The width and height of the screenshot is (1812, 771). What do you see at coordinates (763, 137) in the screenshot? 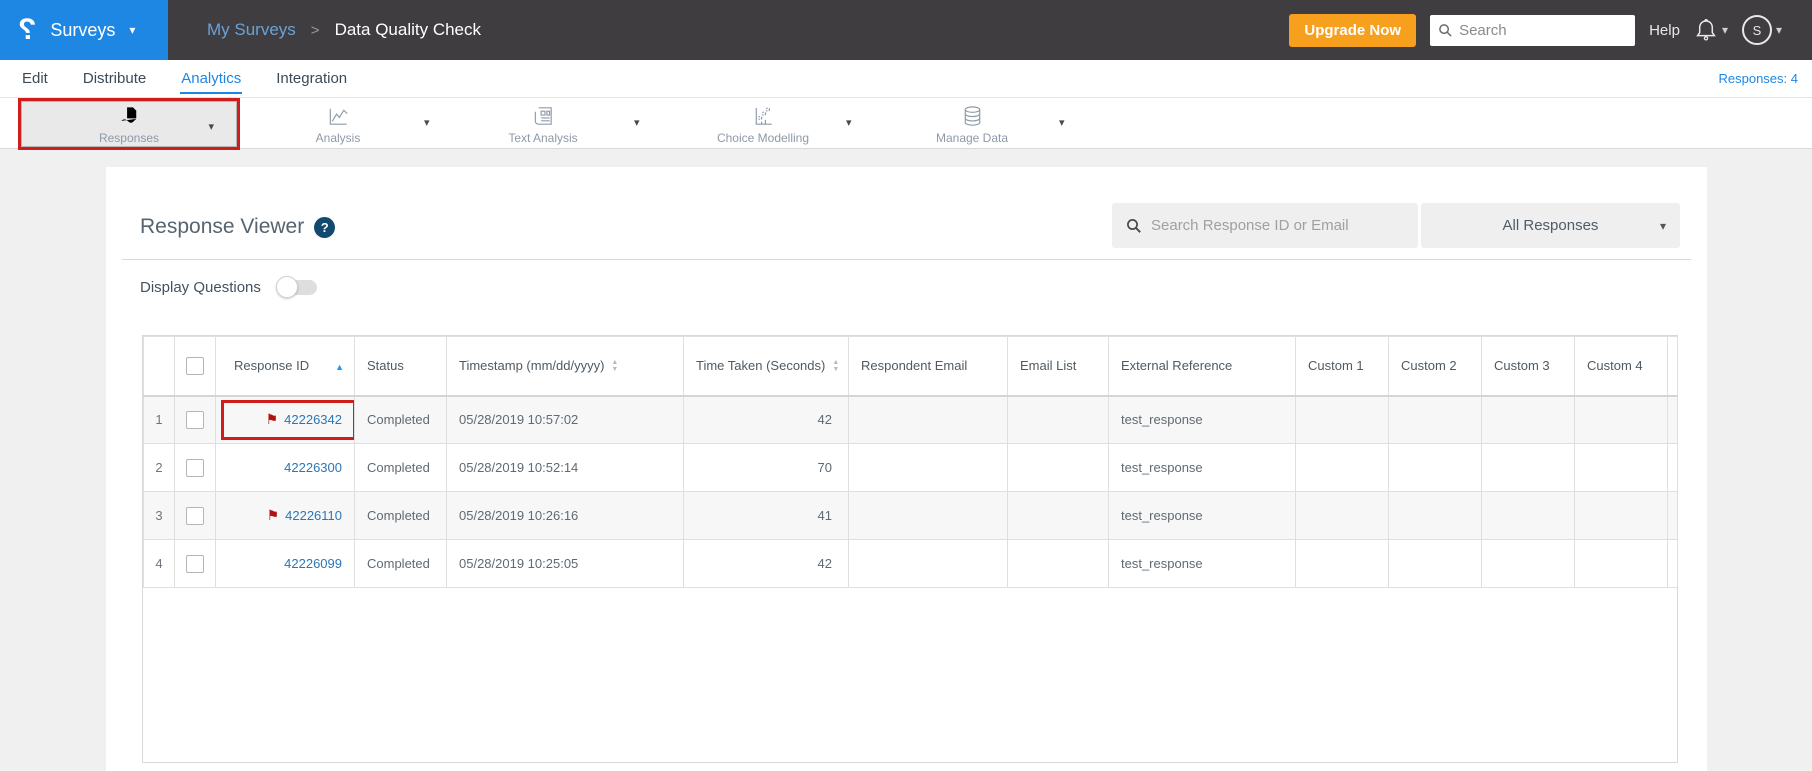
I see `toolbar-item-label: Choice Modelling` at bounding box center [763, 137].